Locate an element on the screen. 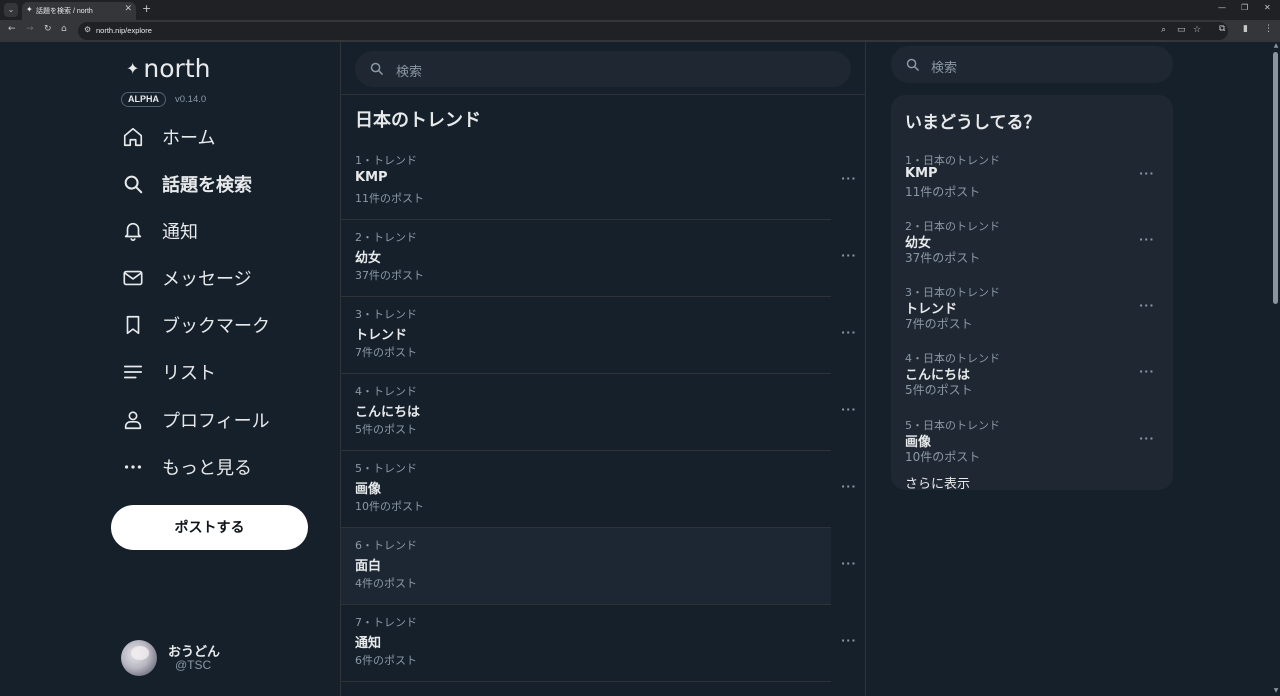 Image resolution: width=1280 pixels, height=696 pixels. extensions-icon: ⧉ is located at coordinates (1222, 29).